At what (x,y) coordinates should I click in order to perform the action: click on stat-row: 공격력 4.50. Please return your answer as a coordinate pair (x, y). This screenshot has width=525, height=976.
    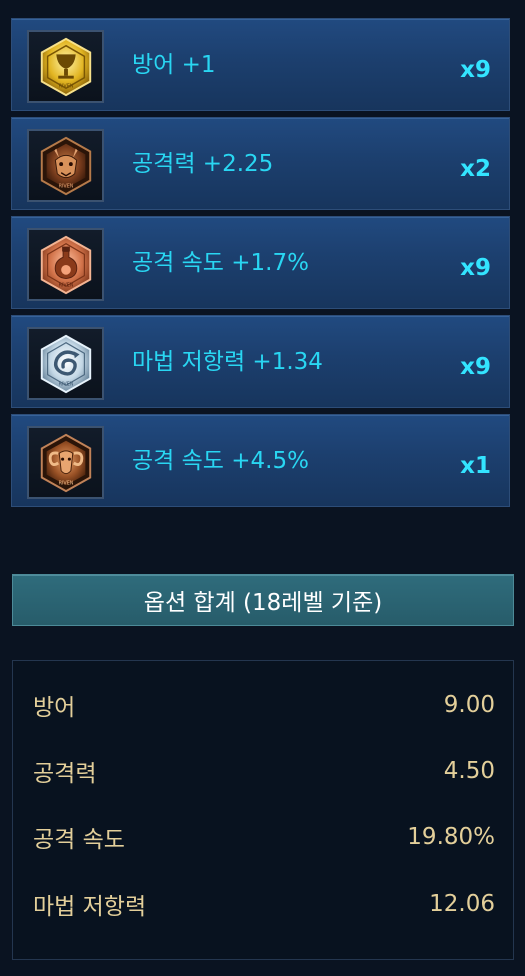
    Looking at the image, I should click on (264, 771).